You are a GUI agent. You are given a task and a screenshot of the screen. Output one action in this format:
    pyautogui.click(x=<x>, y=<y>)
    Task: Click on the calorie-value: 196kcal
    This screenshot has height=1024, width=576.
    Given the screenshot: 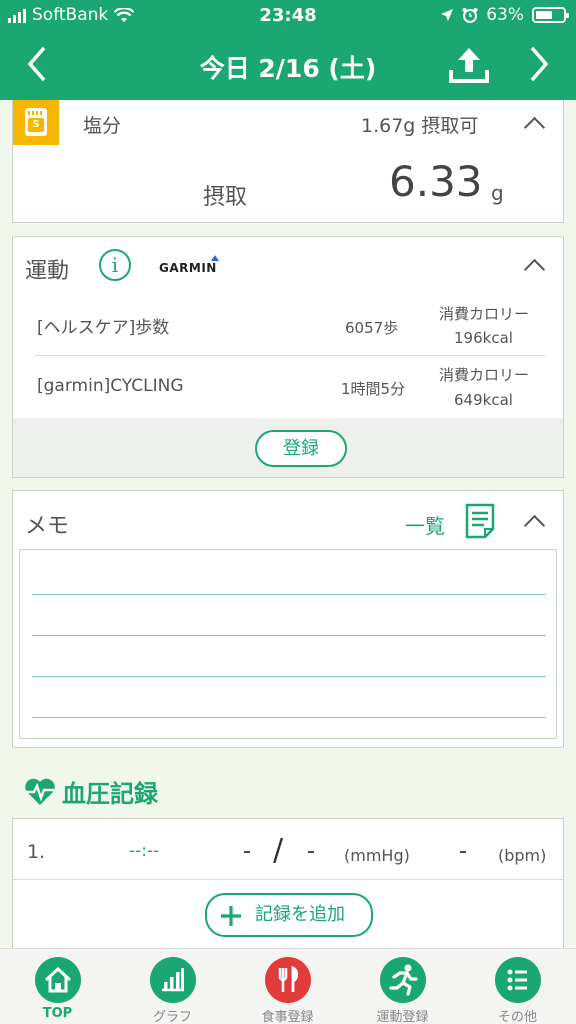 What is the action you would take?
    pyautogui.click(x=483, y=338)
    